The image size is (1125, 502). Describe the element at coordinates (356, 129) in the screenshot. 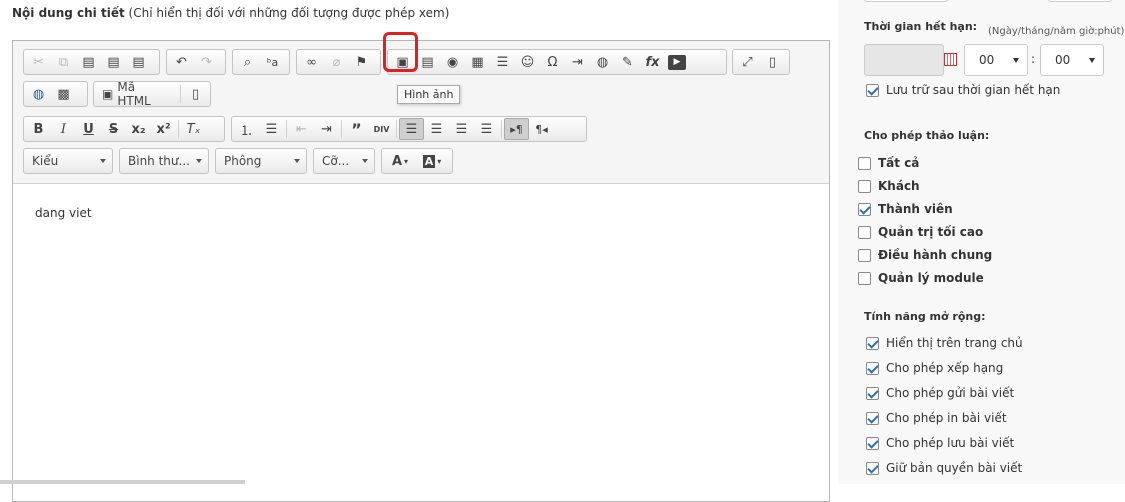

I see `blockquote-icon: ”` at that location.